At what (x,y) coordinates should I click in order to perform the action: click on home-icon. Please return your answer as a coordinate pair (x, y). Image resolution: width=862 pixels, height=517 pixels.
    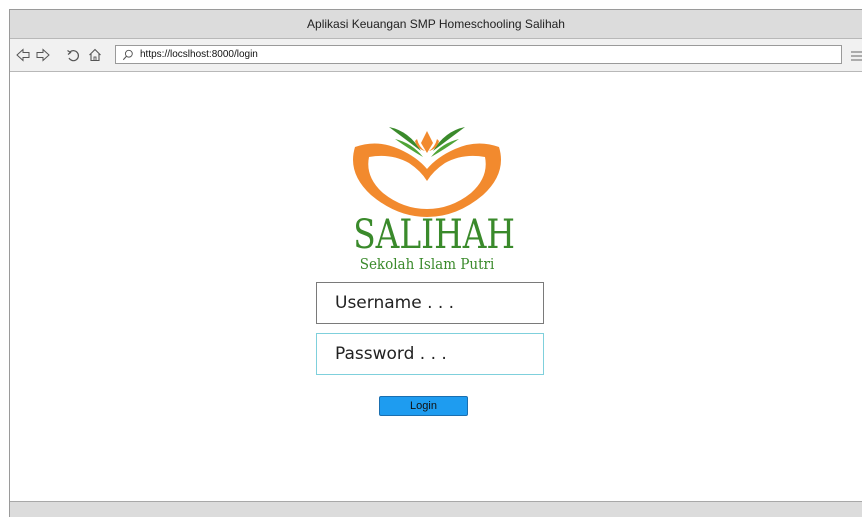
    Looking at the image, I should click on (95, 55).